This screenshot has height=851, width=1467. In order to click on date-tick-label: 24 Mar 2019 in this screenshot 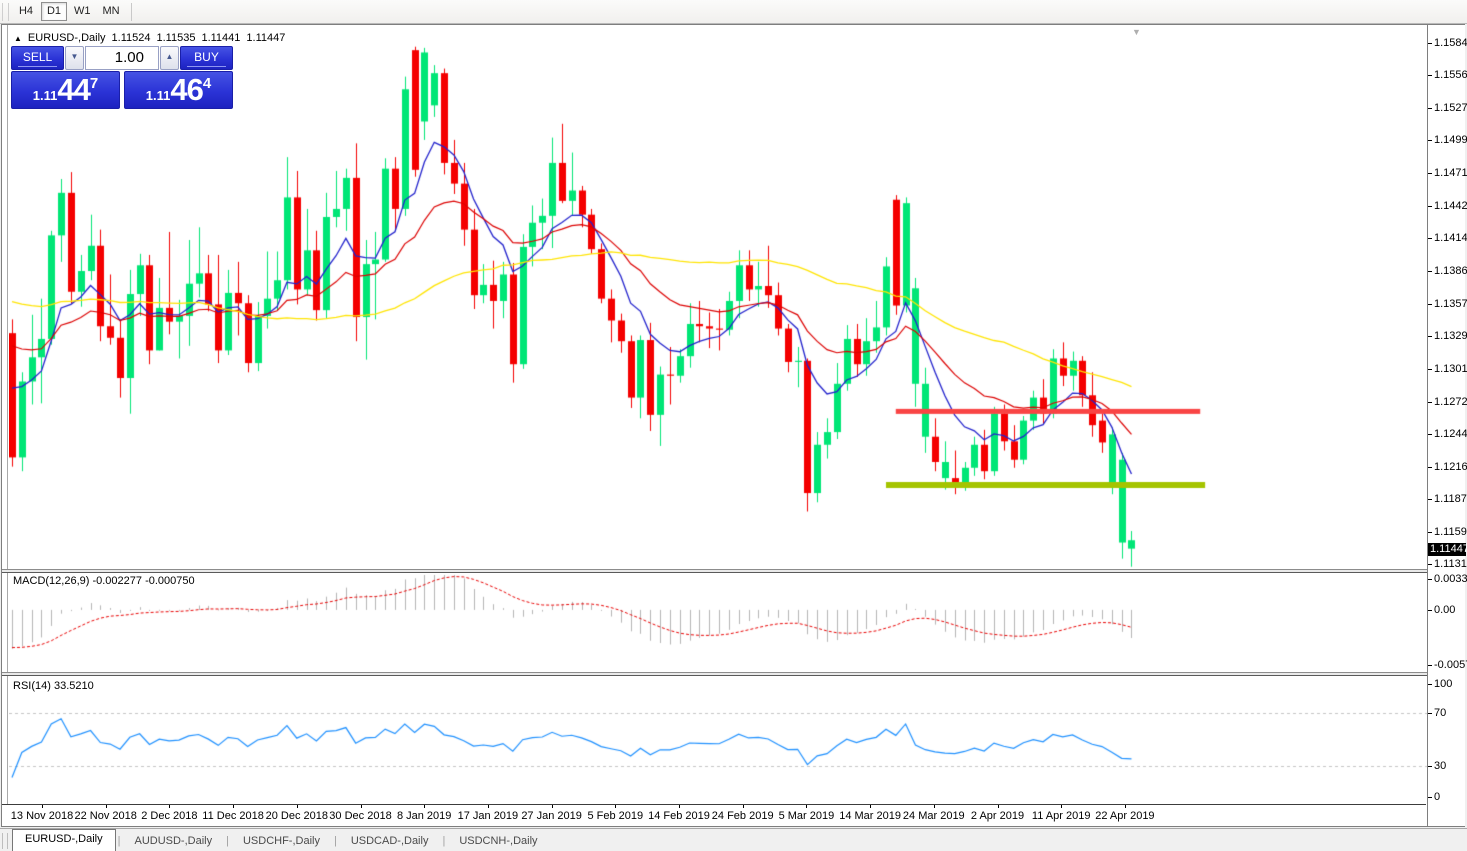, I will do `click(933, 816)`.